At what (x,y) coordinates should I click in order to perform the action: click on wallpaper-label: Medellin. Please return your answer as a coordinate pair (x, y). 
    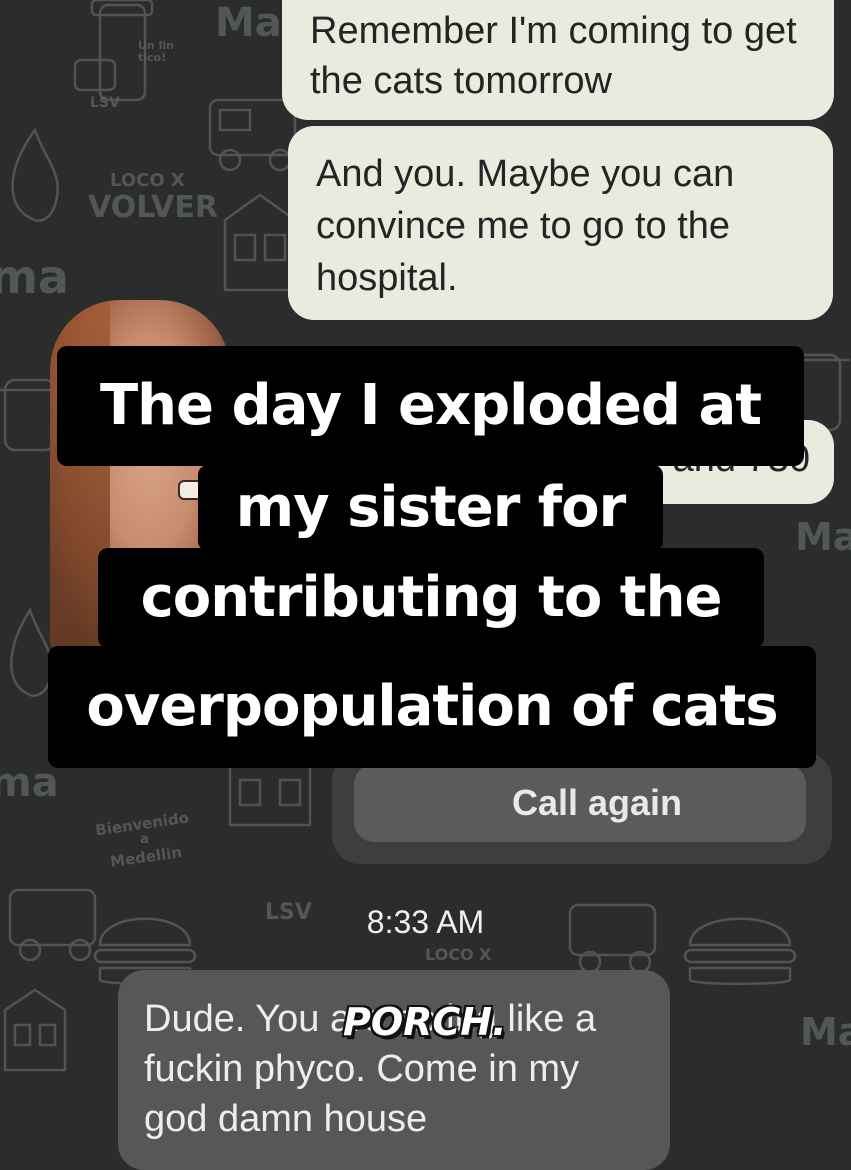
    Looking at the image, I should click on (146, 857).